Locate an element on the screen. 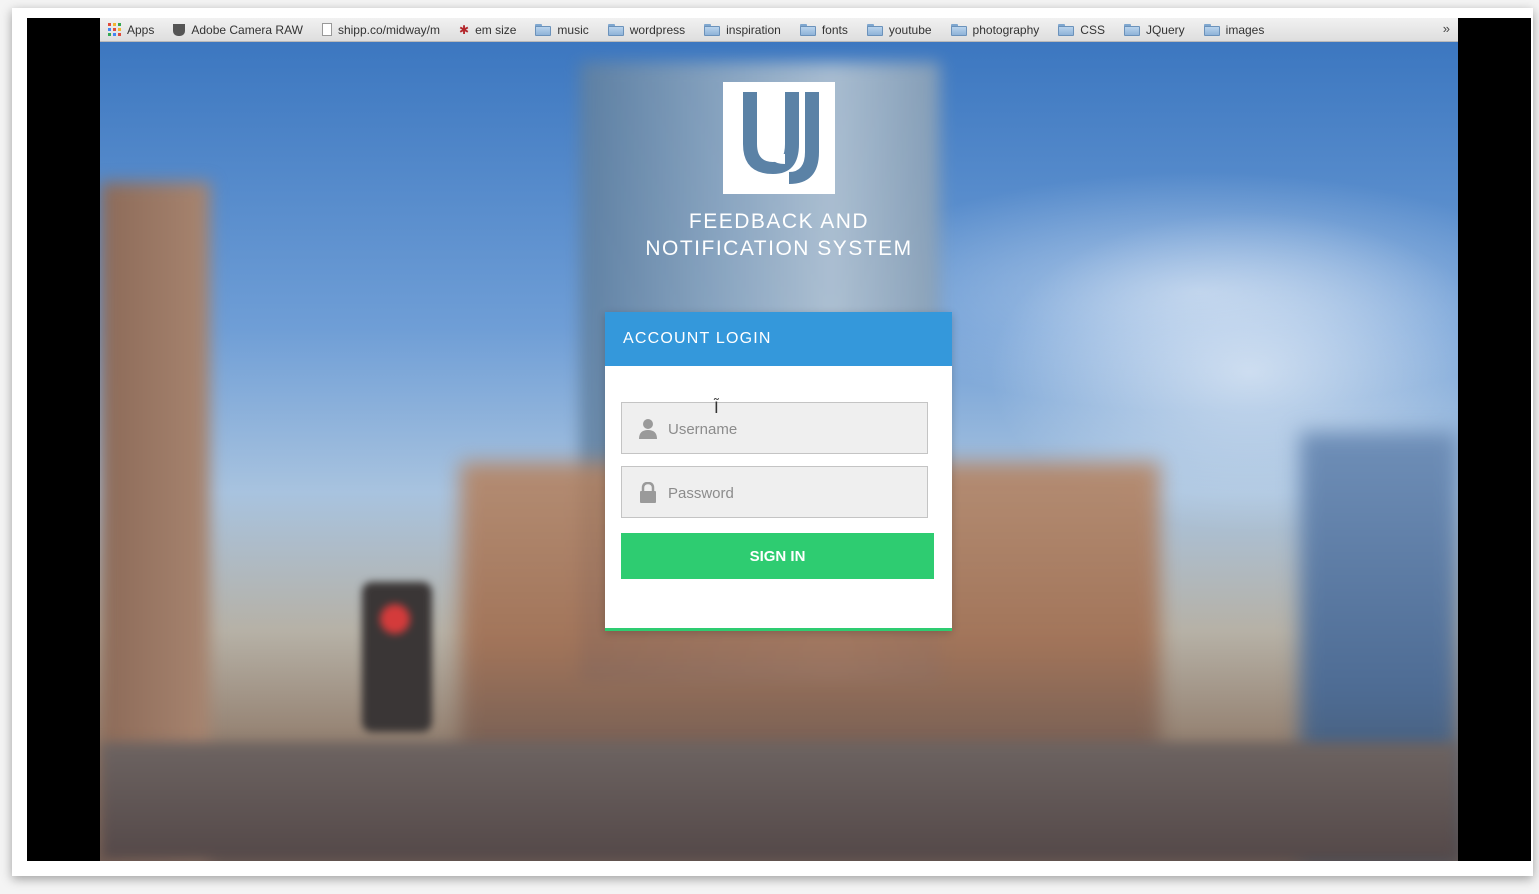 The width and height of the screenshot is (1539, 894). background-photo-traffic-light is located at coordinates (397, 657).